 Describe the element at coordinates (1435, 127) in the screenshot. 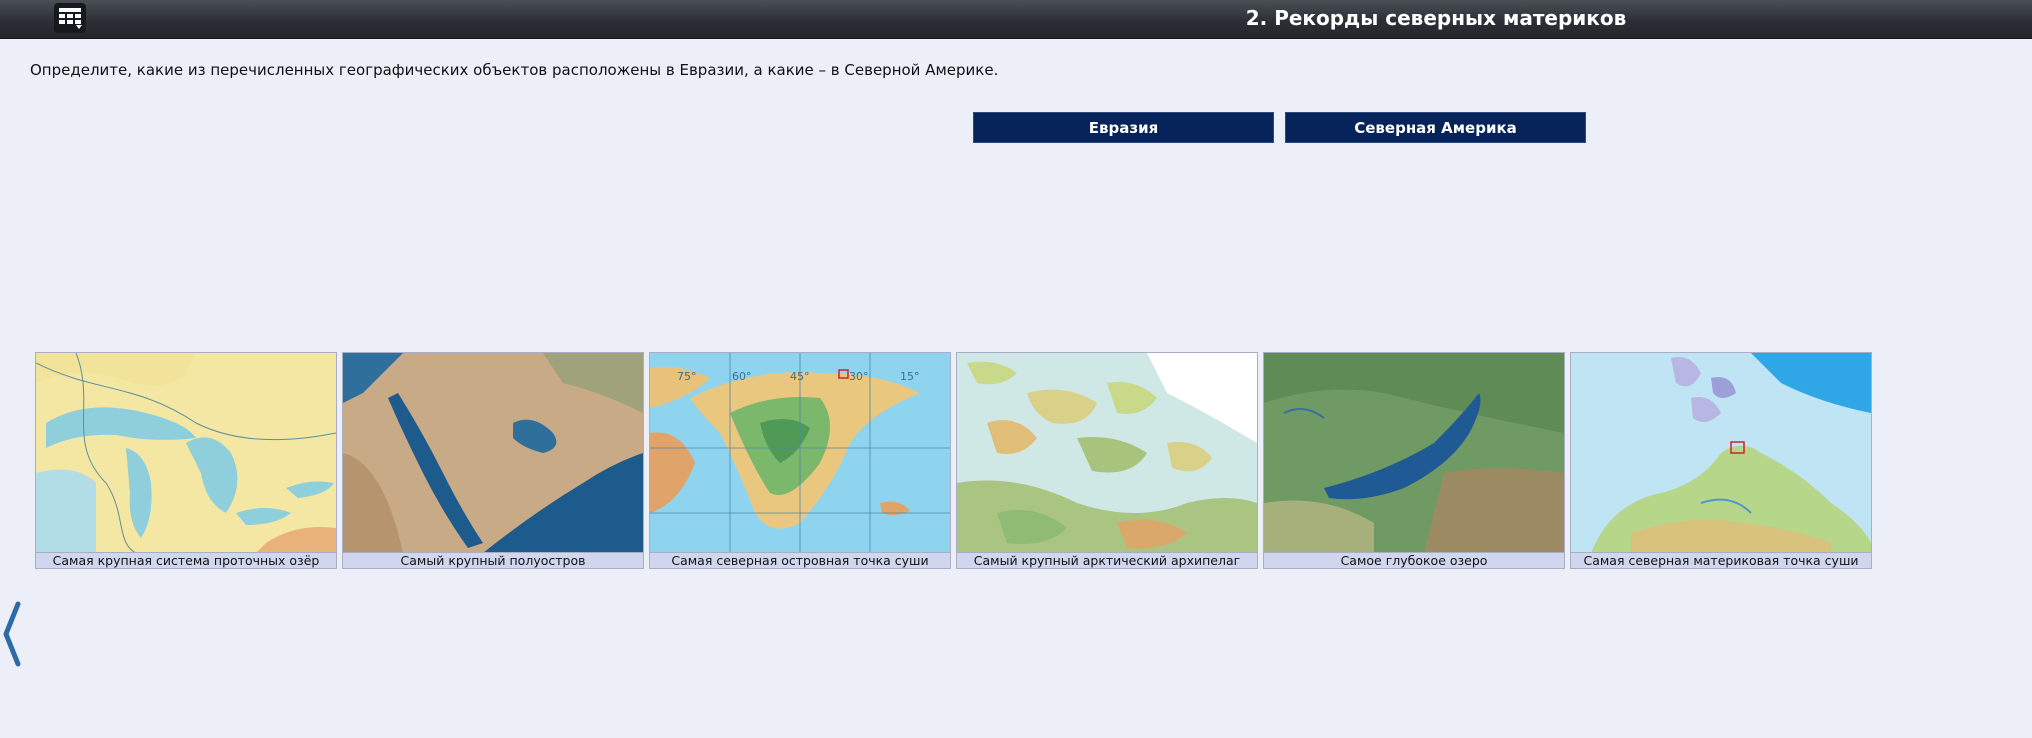

I see `category-north-america-button: Северная Америка` at that location.